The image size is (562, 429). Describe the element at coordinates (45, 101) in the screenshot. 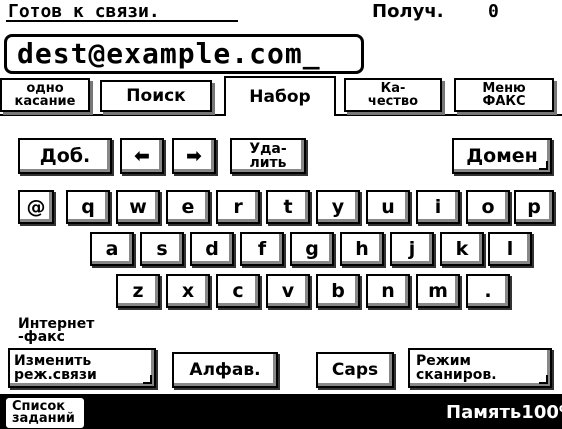

I see `tab-one-touch-line2: касание` at that location.